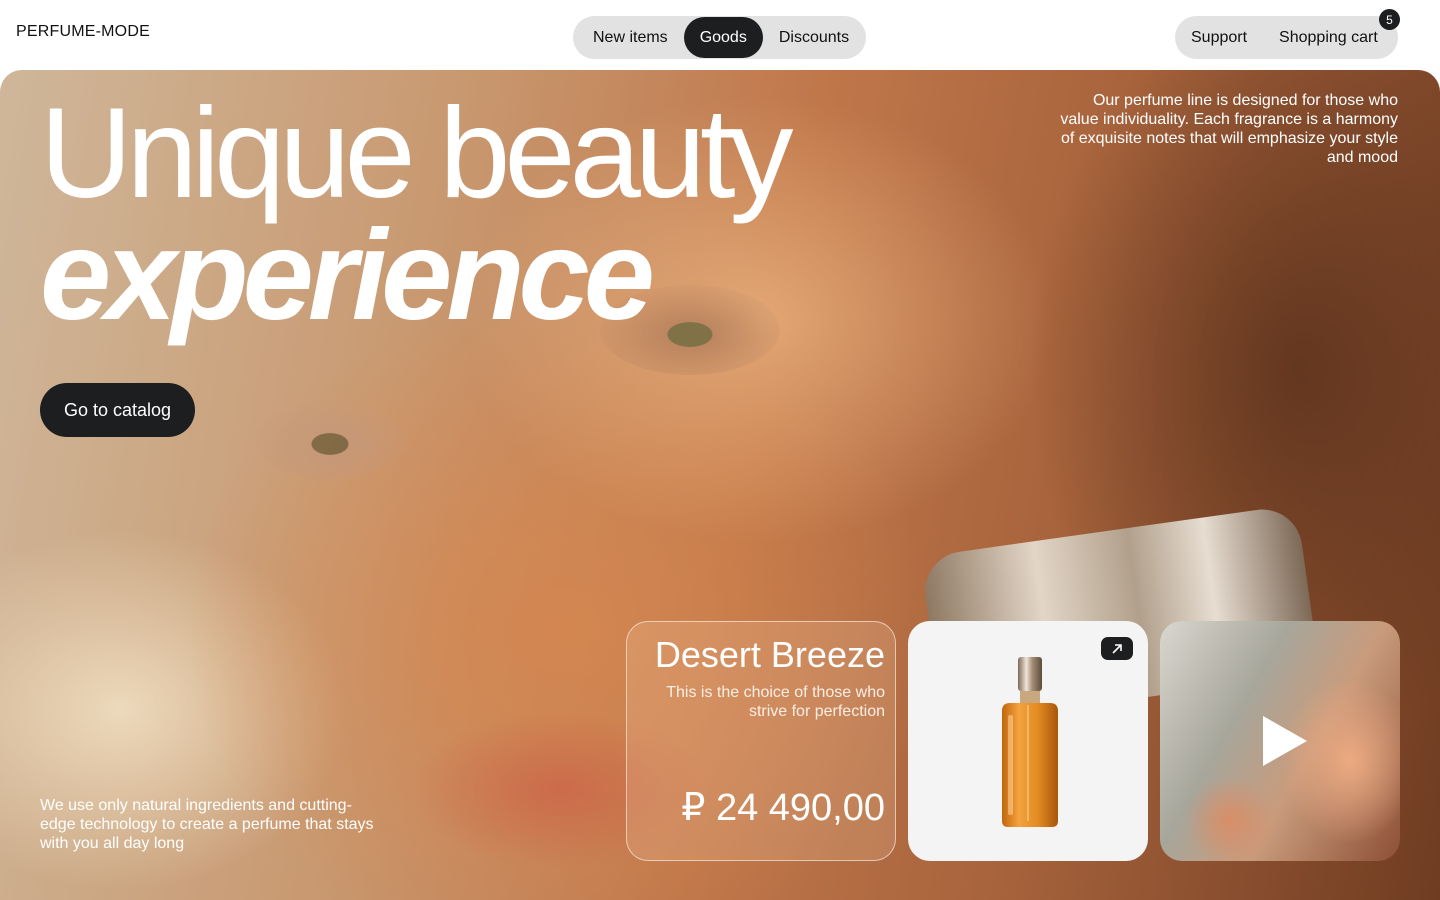 The width and height of the screenshot is (1440, 900). What do you see at coordinates (347, 275) in the screenshot?
I see `headline-line-2: experience` at bounding box center [347, 275].